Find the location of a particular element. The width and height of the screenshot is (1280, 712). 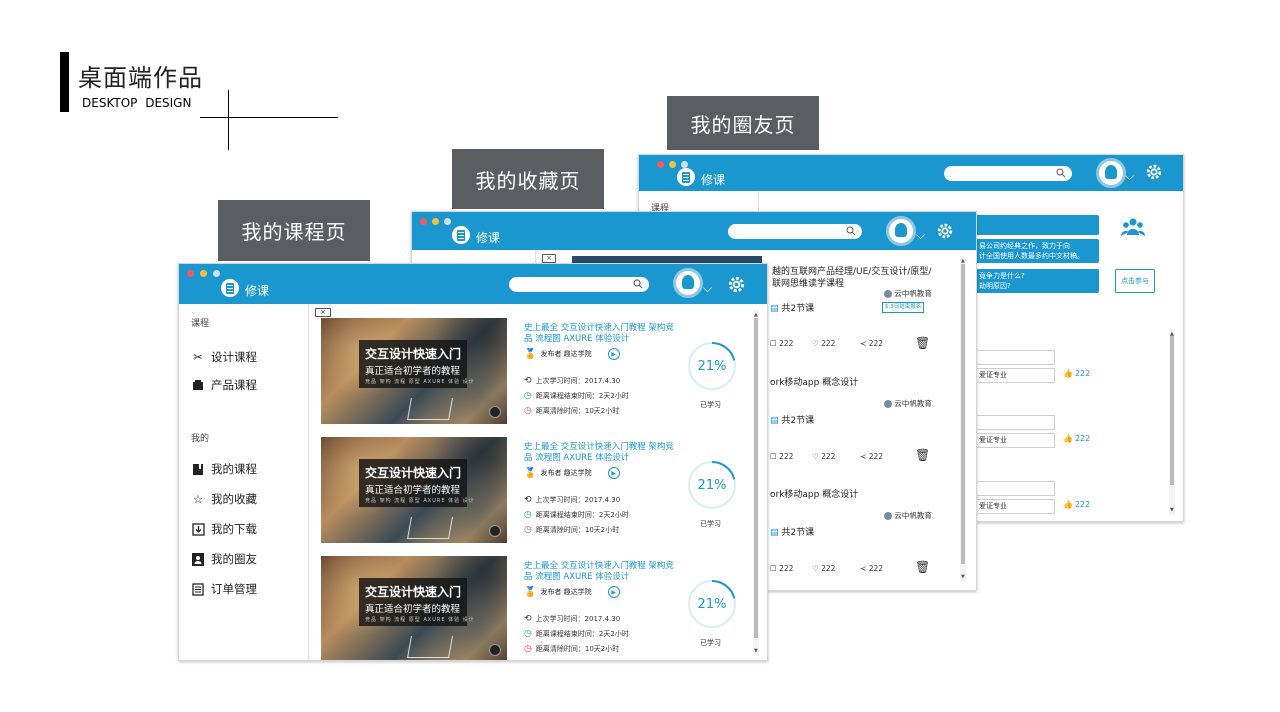

fav-item-3-like: ♡ 222 is located at coordinates (823, 568).